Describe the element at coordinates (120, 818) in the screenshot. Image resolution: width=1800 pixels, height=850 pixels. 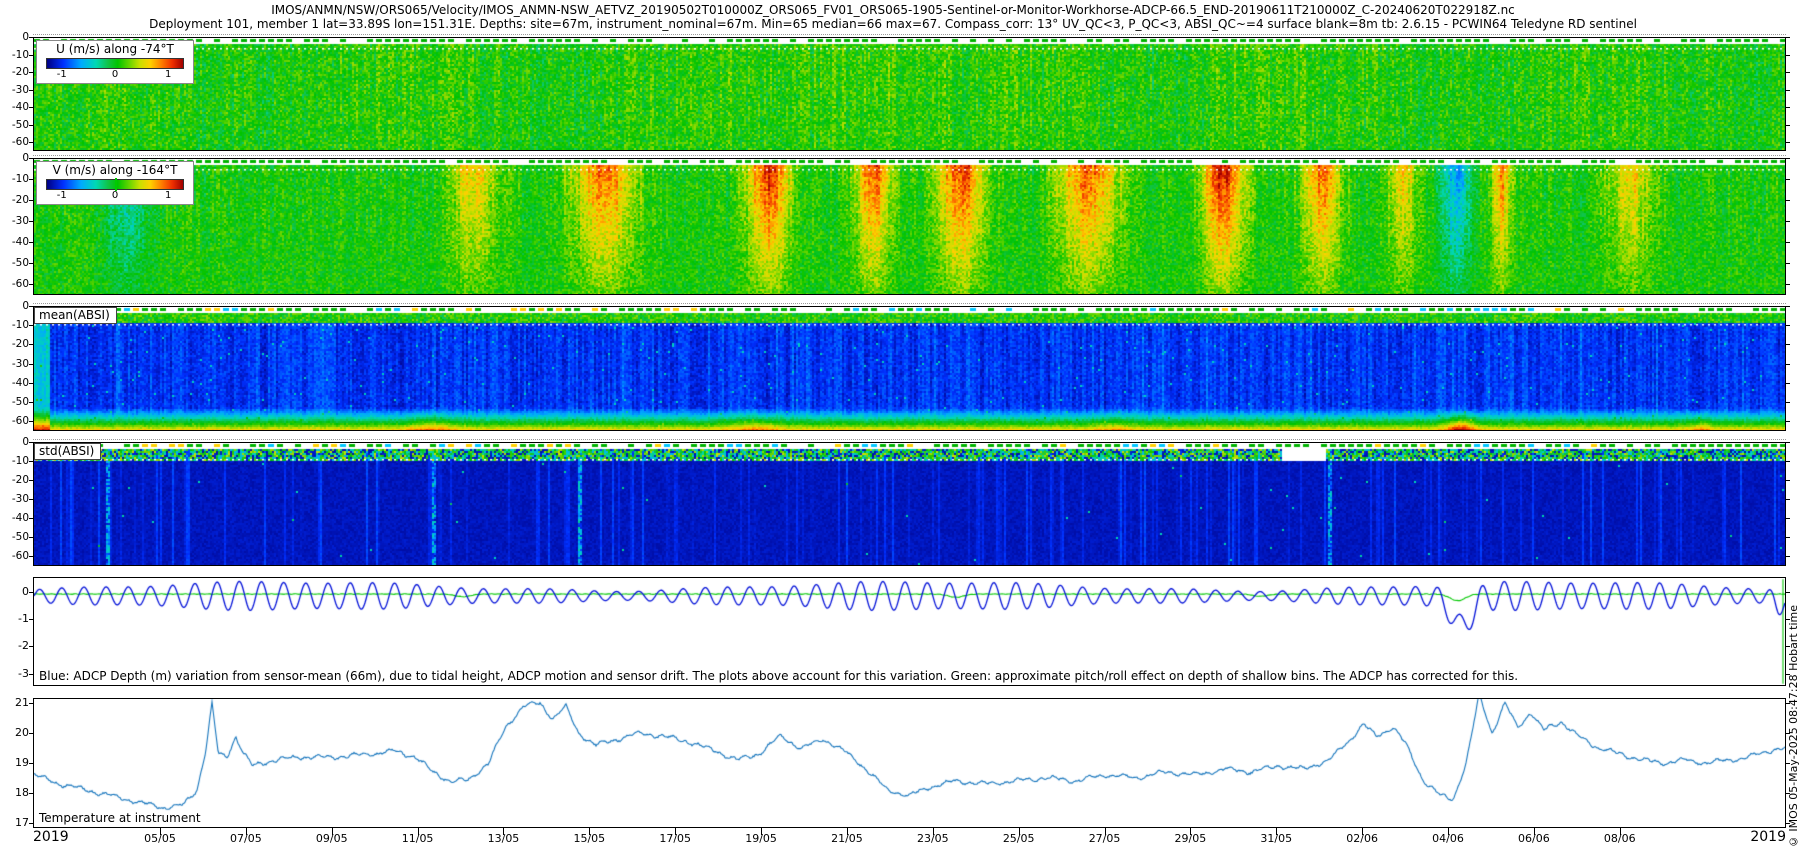
I see `temperature-label: Temperature at instrument` at that location.